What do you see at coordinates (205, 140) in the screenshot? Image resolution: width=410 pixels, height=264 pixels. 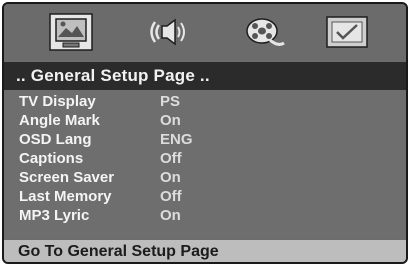 I see `setting-row-osd-lang: OSD Lang ENG` at bounding box center [205, 140].